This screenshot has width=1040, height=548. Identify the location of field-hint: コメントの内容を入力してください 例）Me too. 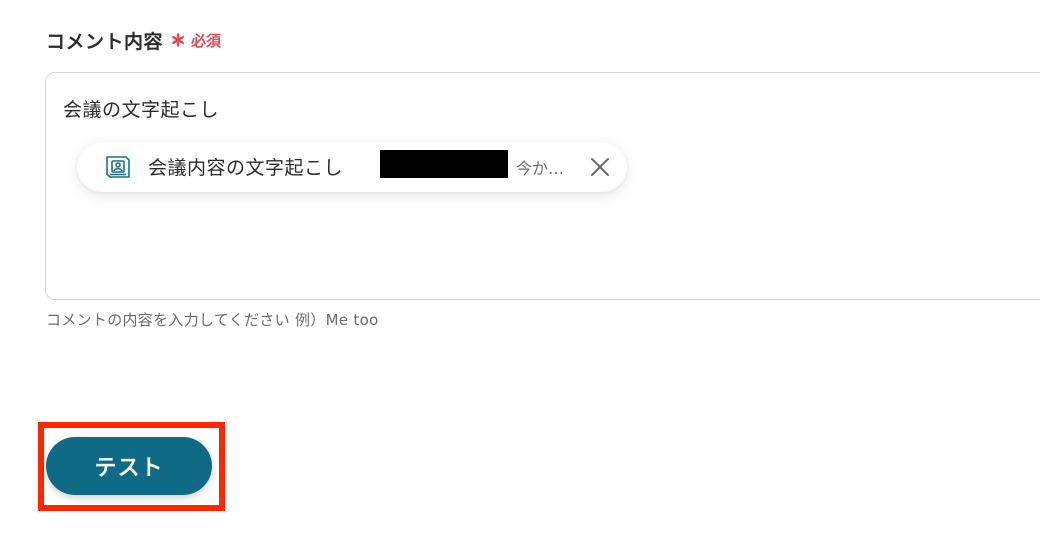
(212, 320).